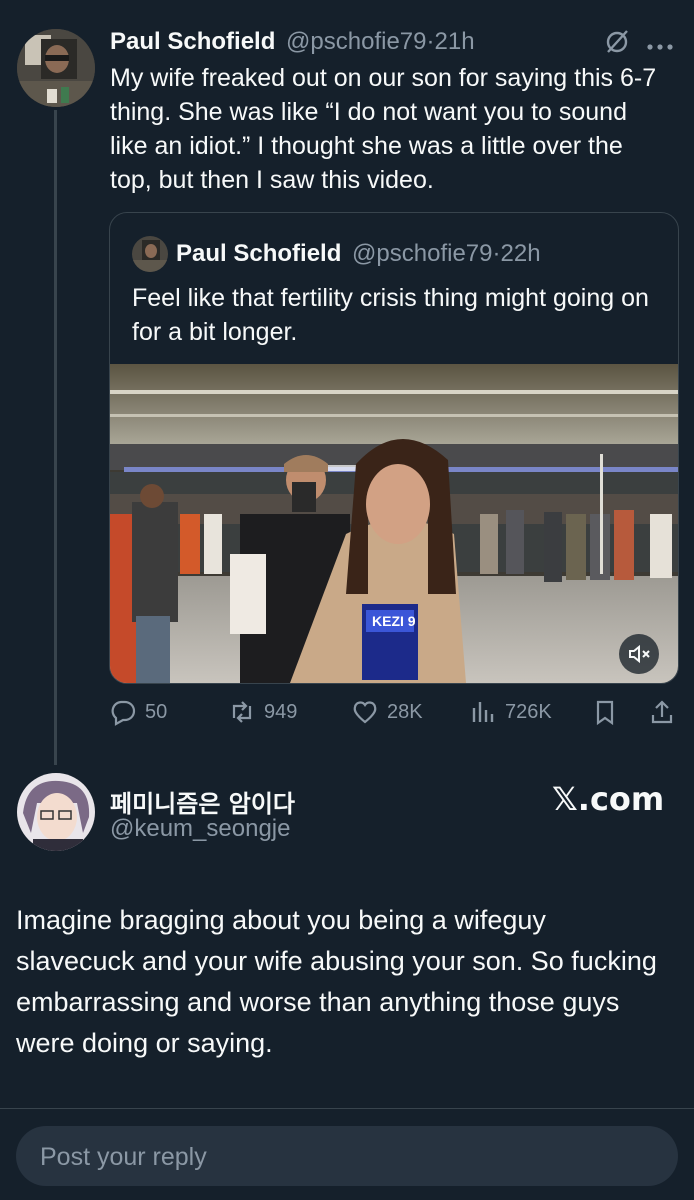 Image resolution: width=694 pixels, height=1200 pixels. I want to click on author-handle: @pschofie79, so click(356, 41).